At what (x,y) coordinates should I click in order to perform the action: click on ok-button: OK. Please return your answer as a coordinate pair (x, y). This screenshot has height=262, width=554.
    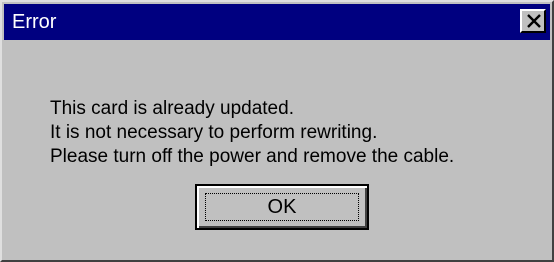
    Looking at the image, I should click on (282, 207).